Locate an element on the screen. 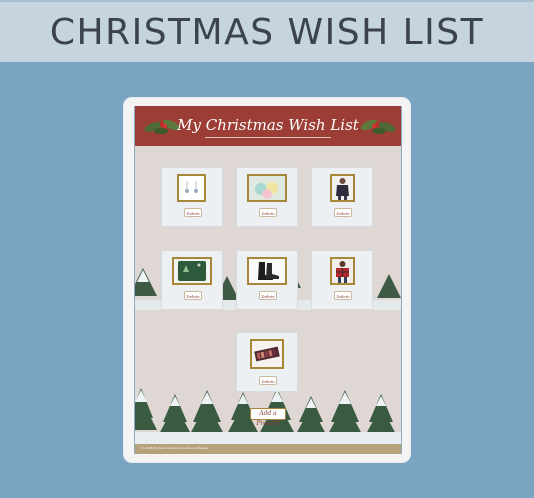 The image size is (534, 498). app-footer: © 2018 Brynne Cordes and some courtesies is located at coordinates (268, 449).